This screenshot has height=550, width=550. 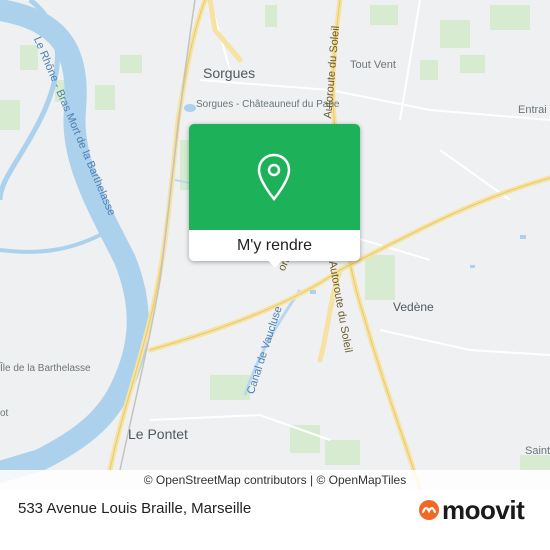 What do you see at coordinates (274, 245) in the screenshot?
I see `get-directions-button: M'y rendre` at bounding box center [274, 245].